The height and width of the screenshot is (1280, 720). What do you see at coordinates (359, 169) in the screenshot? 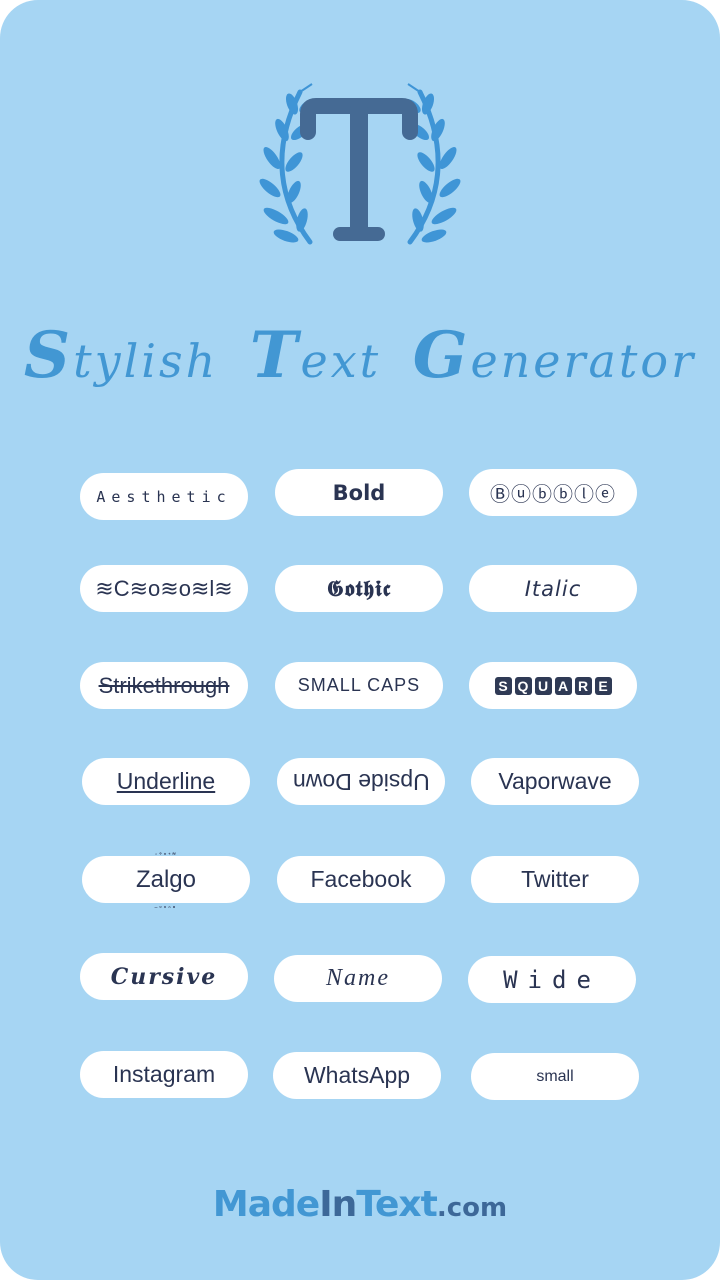
I see `letter-t-icon` at bounding box center [359, 169].